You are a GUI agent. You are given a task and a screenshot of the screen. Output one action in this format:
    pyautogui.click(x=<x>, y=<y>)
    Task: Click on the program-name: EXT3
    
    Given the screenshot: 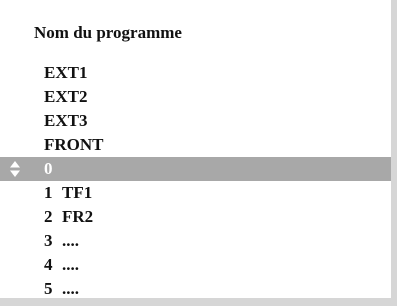 What is the action you would take?
    pyautogui.click(x=66, y=120)
    